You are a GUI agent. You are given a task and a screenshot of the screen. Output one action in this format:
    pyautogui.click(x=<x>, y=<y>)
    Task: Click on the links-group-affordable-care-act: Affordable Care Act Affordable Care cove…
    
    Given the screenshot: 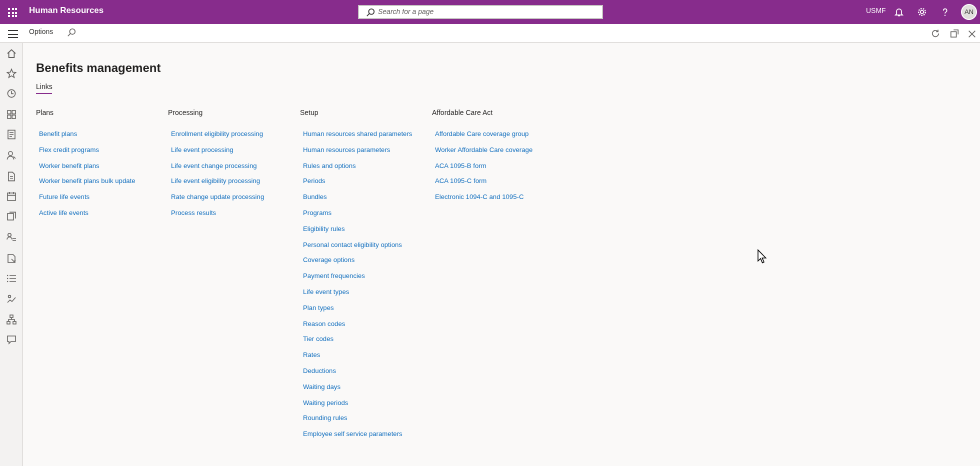 What is the action you would take?
    pyautogui.click(x=482, y=156)
    